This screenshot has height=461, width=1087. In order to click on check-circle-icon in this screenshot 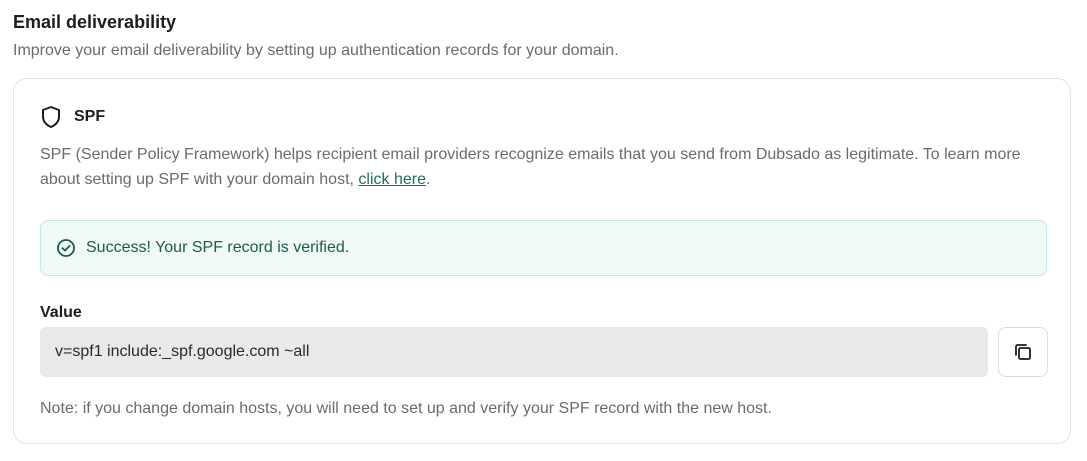, I will do `click(66, 248)`.